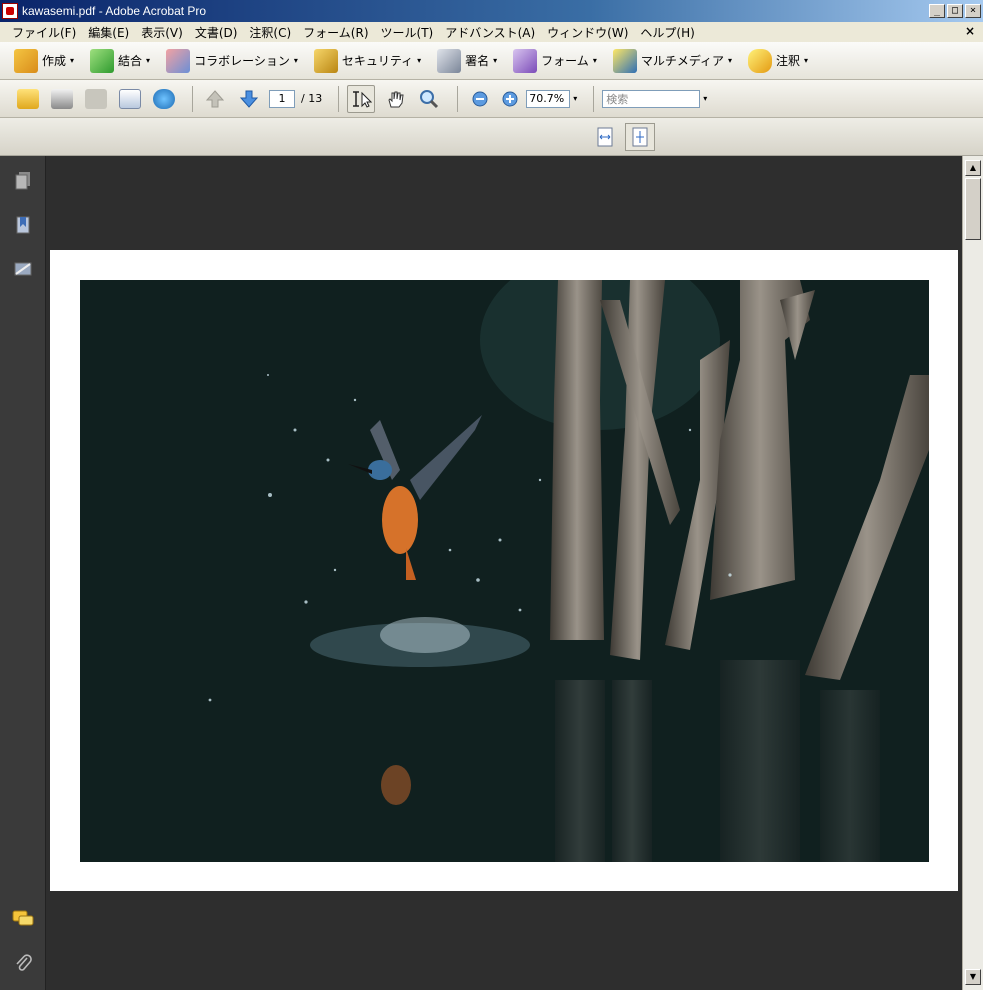  Describe the element at coordinates (325, 60) in the screenshot. I see `lock-icon` at that location.